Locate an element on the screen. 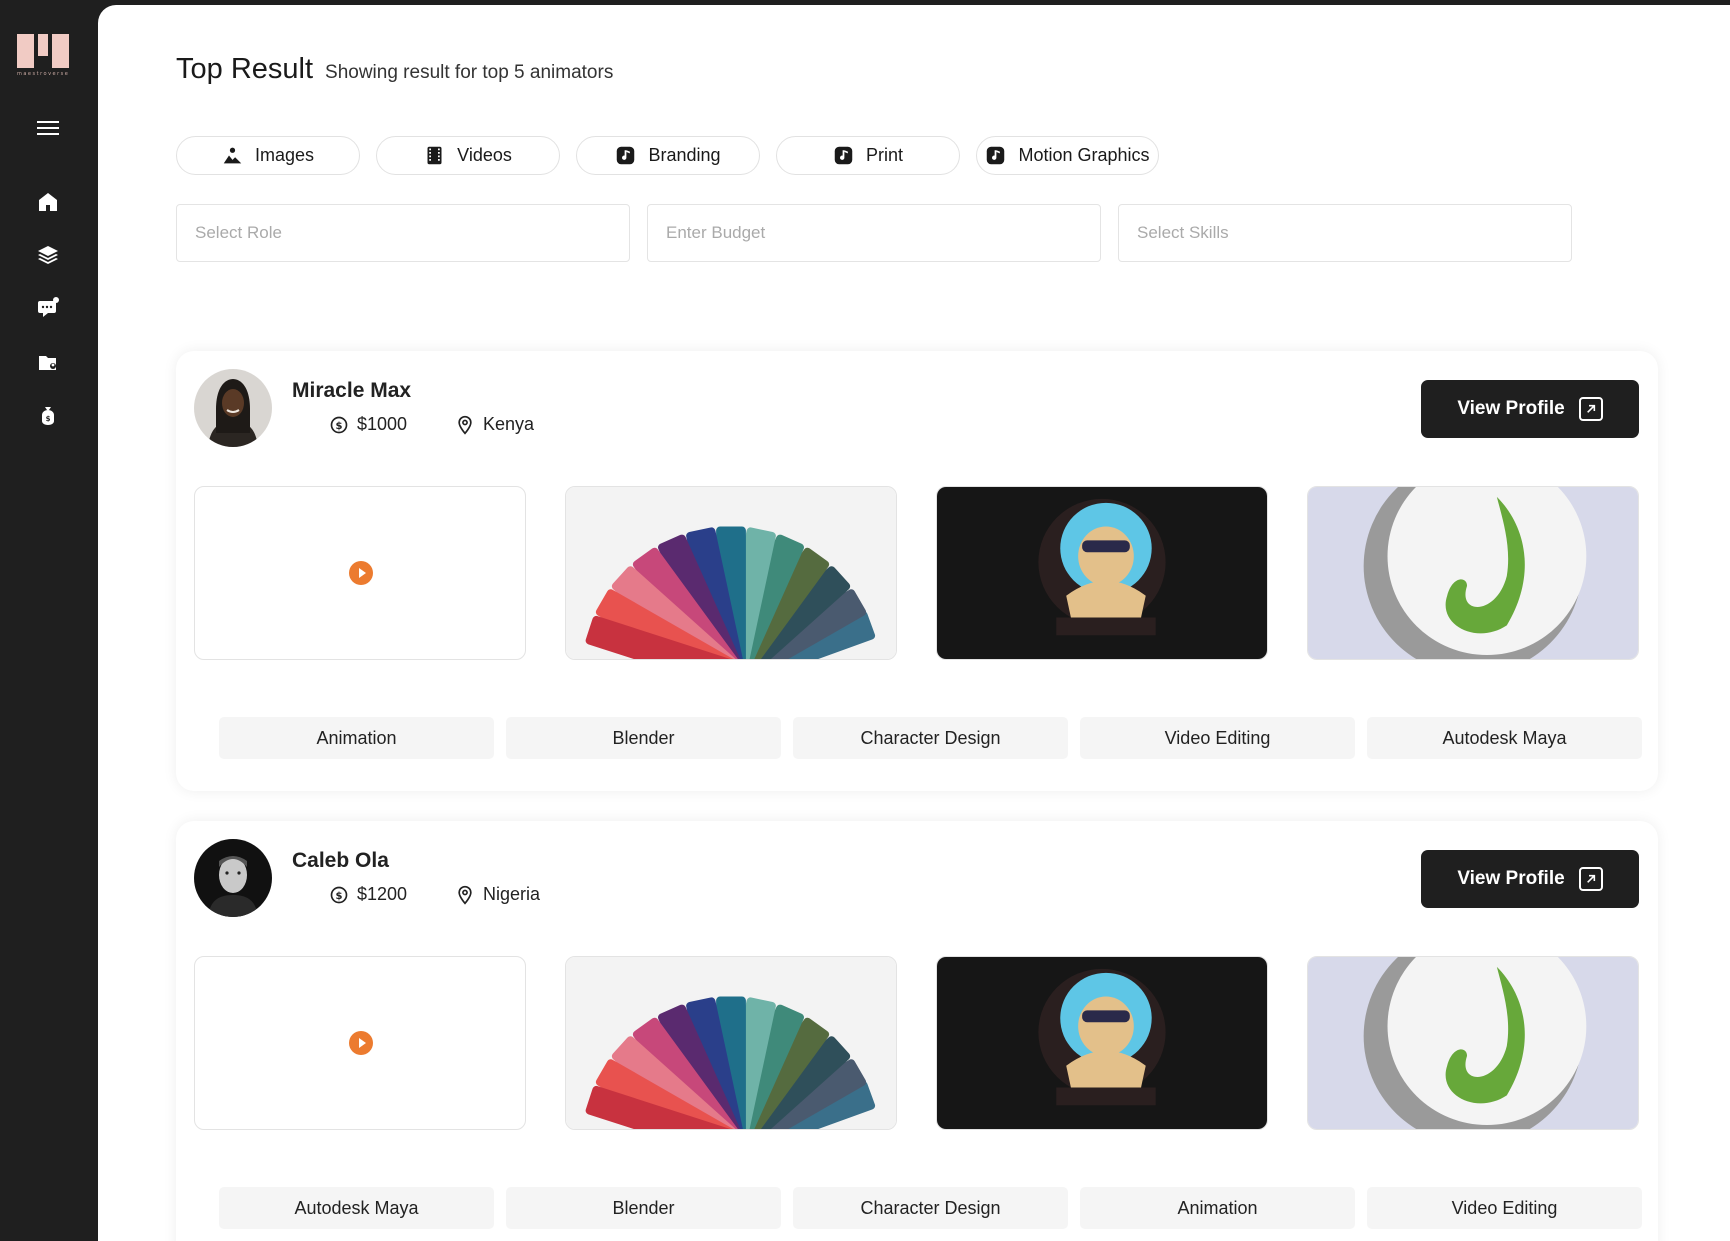 This screenshot has height=1241, width=1730. location: Kenya is located at coordinates (494, 424).